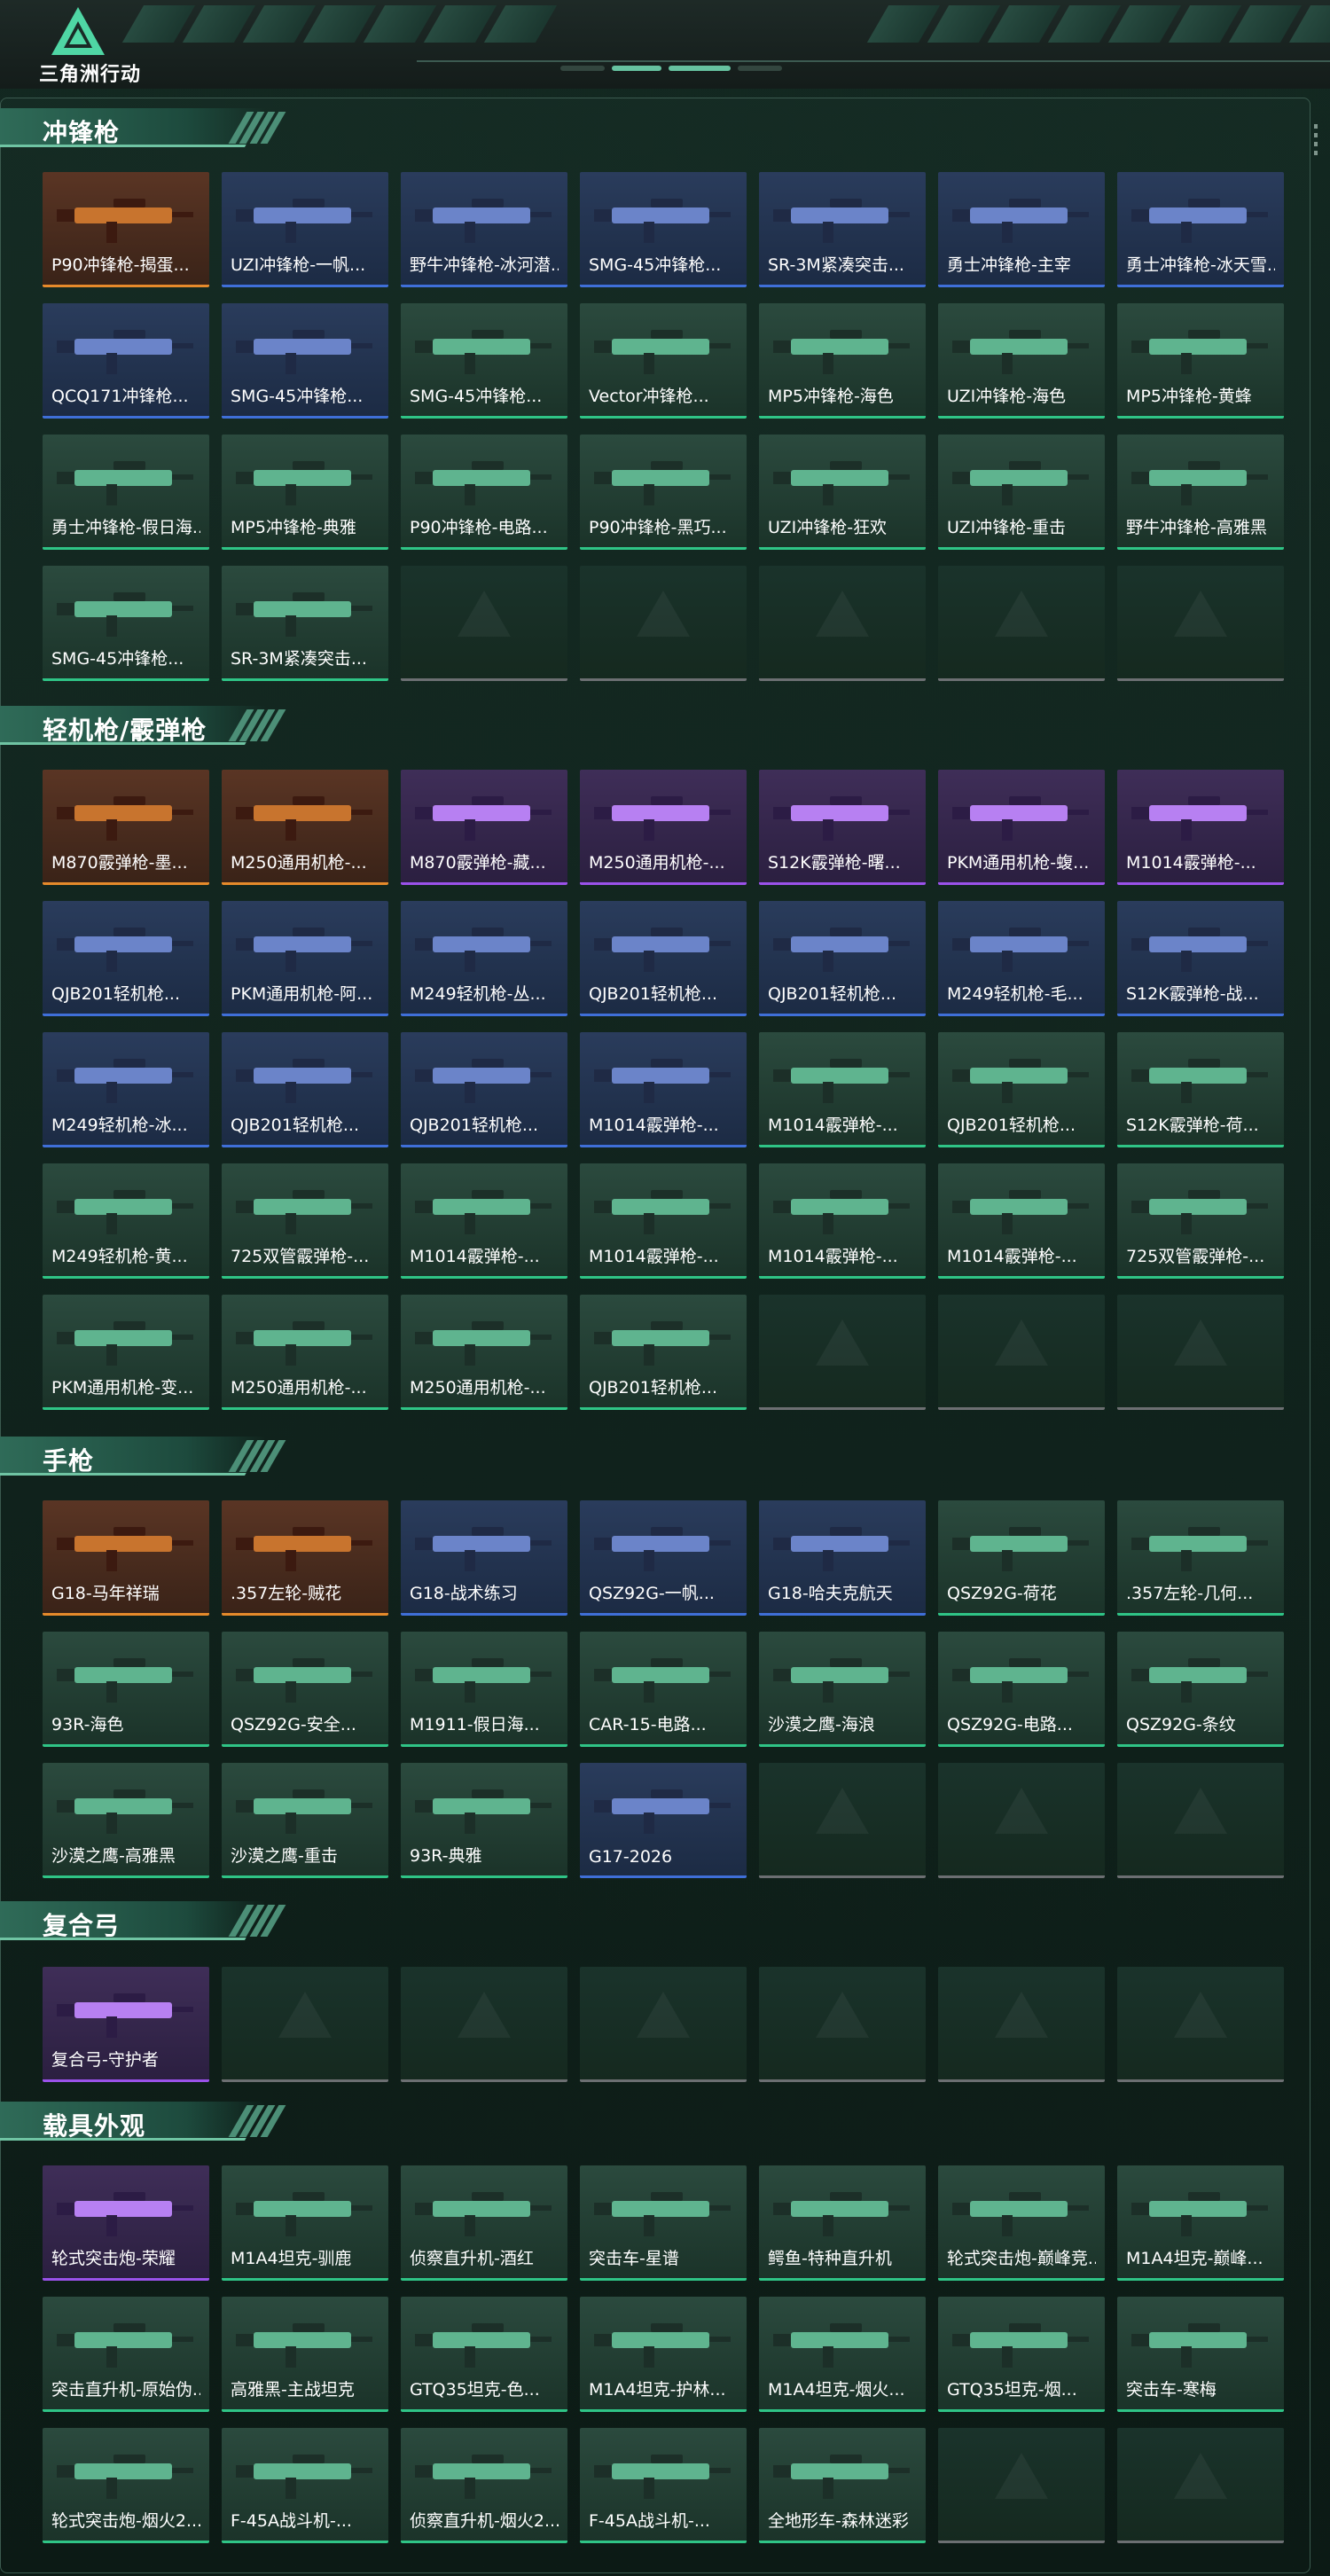 The image size is (1330, 2576). I want to click on item-card: 全地形车-森林迷彩, so click(842, 2485).